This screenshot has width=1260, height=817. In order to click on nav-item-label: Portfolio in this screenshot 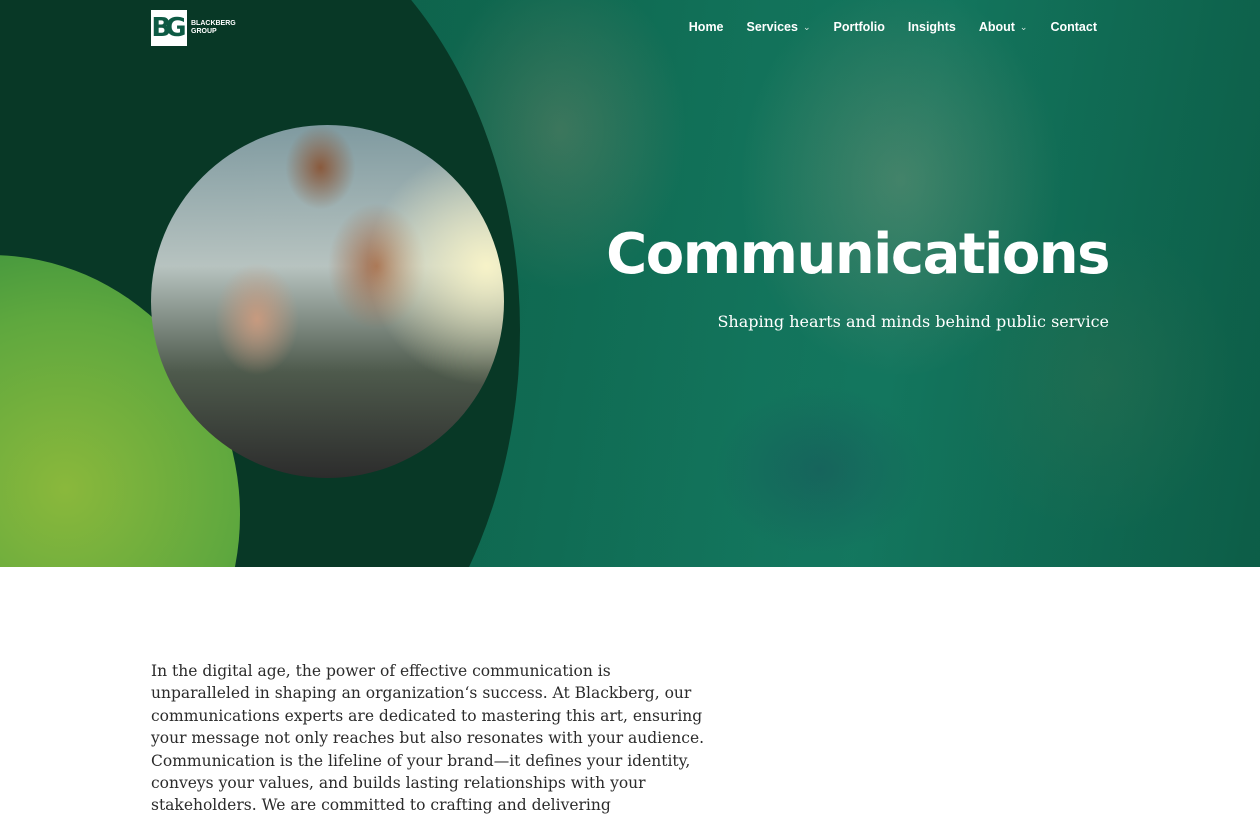, I will do `click(859, 27)`.